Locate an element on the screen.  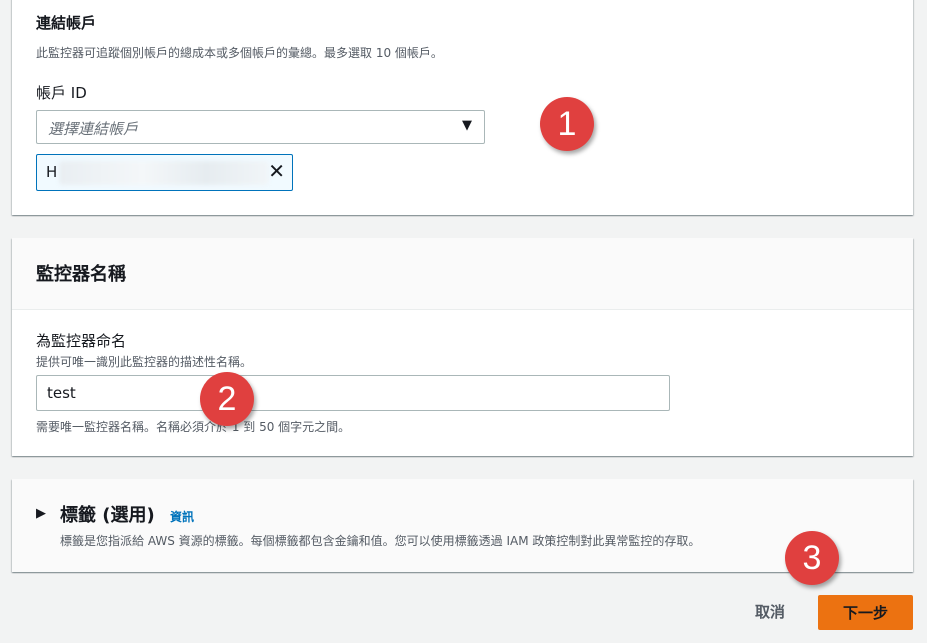
expand-caret-icon: ▶ is located at coordinates (41, 513).